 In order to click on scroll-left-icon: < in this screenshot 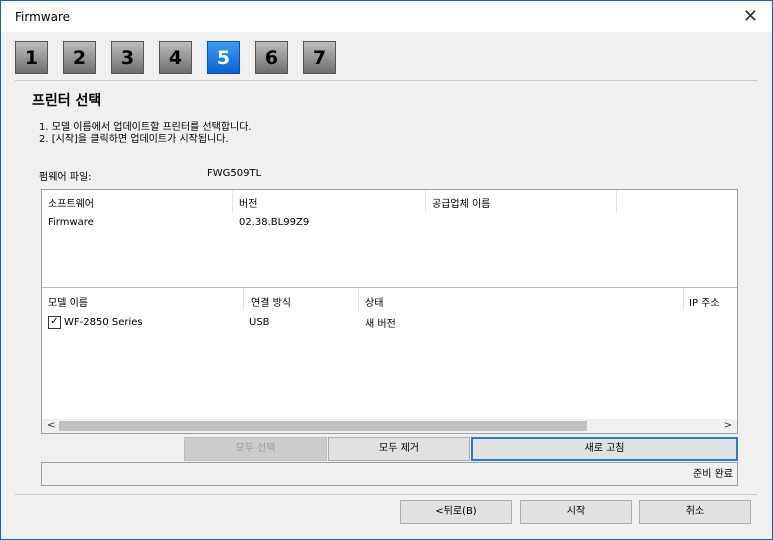, I will do `click(51, 426)`.